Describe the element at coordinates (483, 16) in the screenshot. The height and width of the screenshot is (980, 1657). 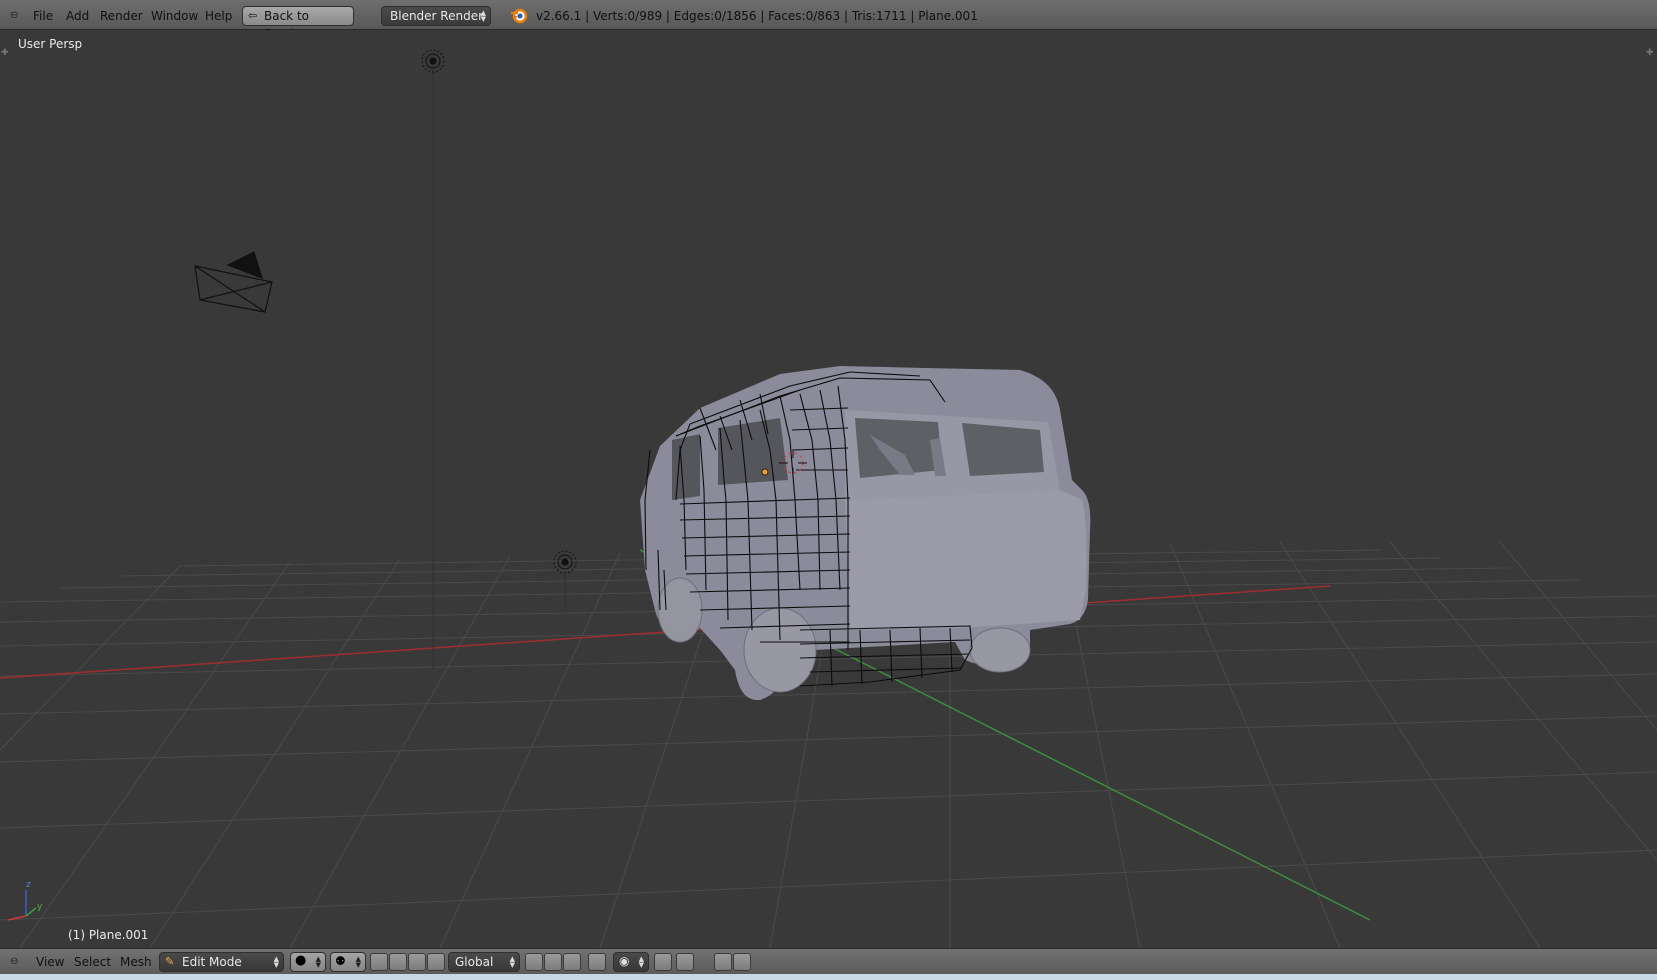
I see `updown-arrows-icon: ▲ ▼` at that location.